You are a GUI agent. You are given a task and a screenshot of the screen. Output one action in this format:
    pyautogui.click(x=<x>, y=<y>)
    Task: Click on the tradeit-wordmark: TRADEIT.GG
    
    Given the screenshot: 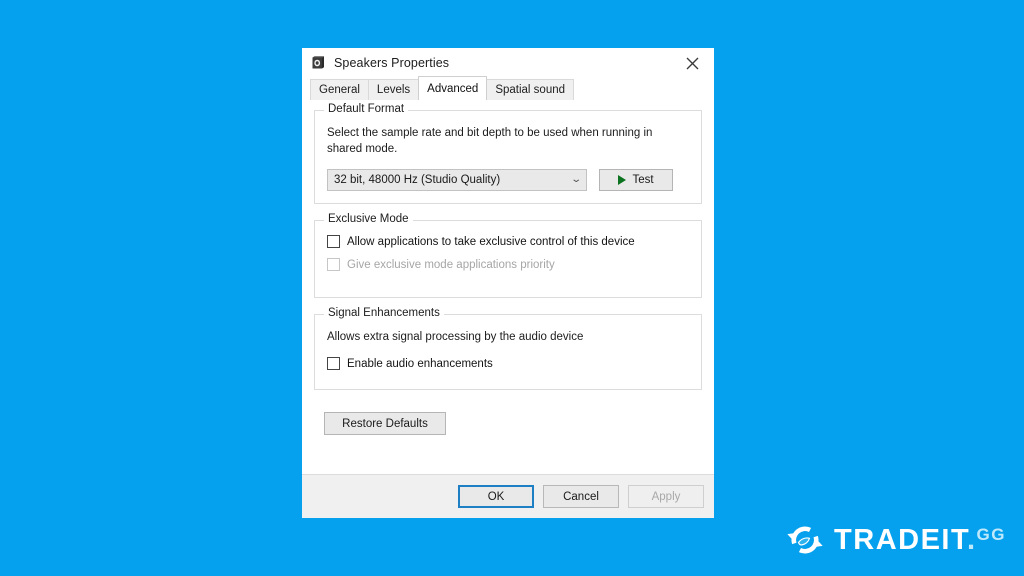 What is the action you would take?
    pyautogui.click(x=920, y=539)
    